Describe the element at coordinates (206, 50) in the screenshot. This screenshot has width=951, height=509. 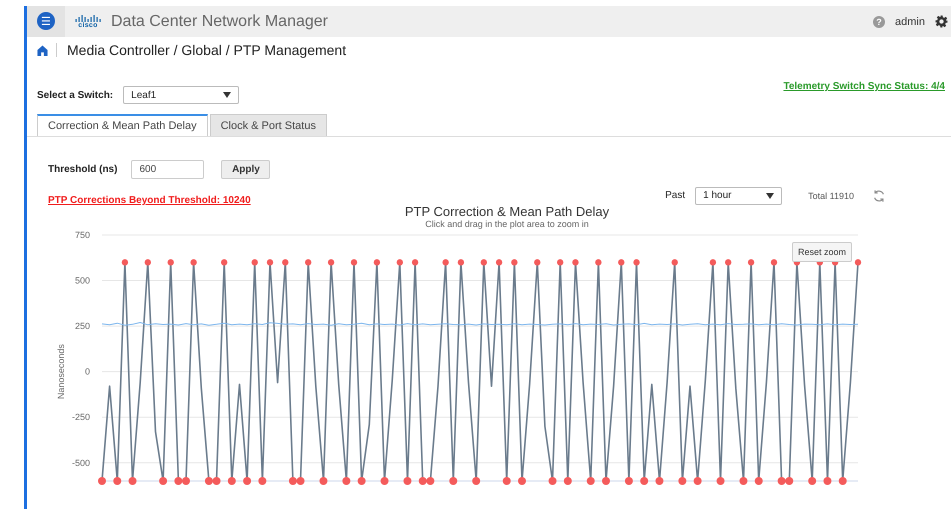
I see `breadcrumb: Media Controller / Global / PTP Management` at that location.